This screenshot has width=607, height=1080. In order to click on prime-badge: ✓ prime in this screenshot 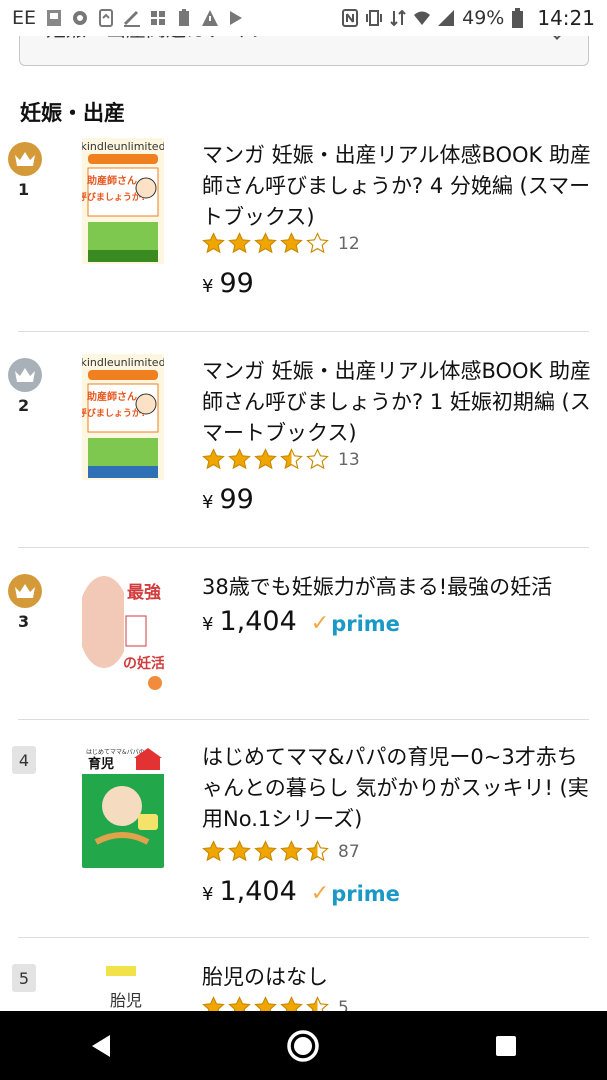, I will do `click(355, 893)`.